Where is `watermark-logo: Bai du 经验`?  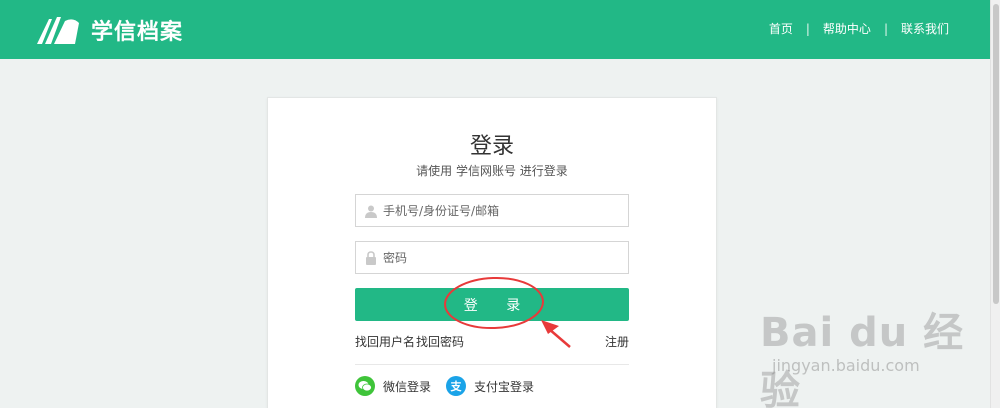
watermark-logo: Bai du 经验 is located at coordinates (862, 359).